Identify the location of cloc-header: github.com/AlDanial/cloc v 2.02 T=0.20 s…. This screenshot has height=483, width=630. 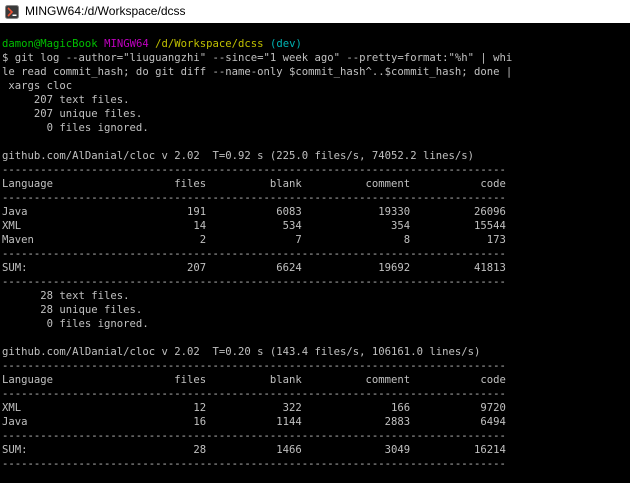
(241, 352).